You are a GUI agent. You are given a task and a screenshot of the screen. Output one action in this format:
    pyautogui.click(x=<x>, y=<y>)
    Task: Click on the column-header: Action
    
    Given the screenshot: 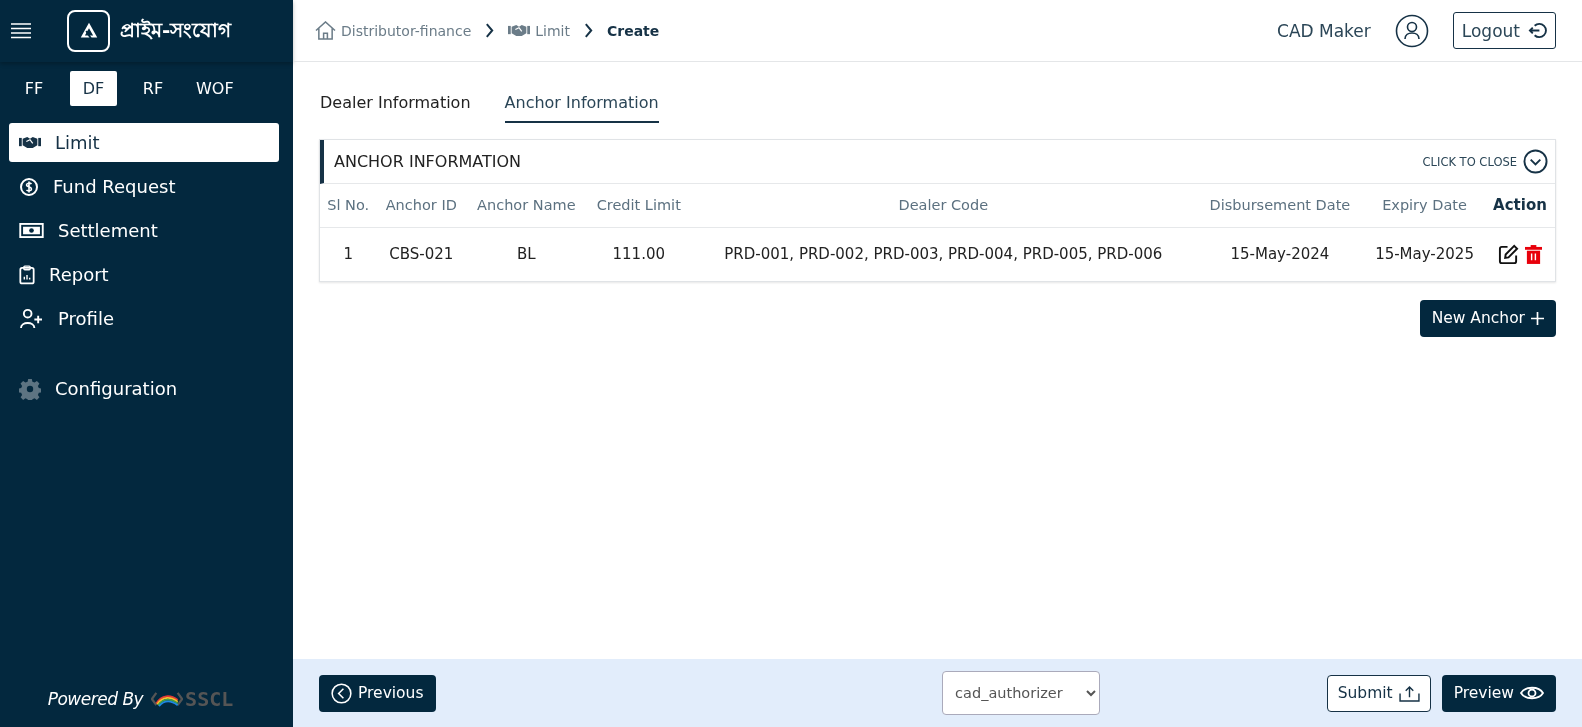 What is the action you would take?
    pyautogui.click(x=1520, y=205)
    